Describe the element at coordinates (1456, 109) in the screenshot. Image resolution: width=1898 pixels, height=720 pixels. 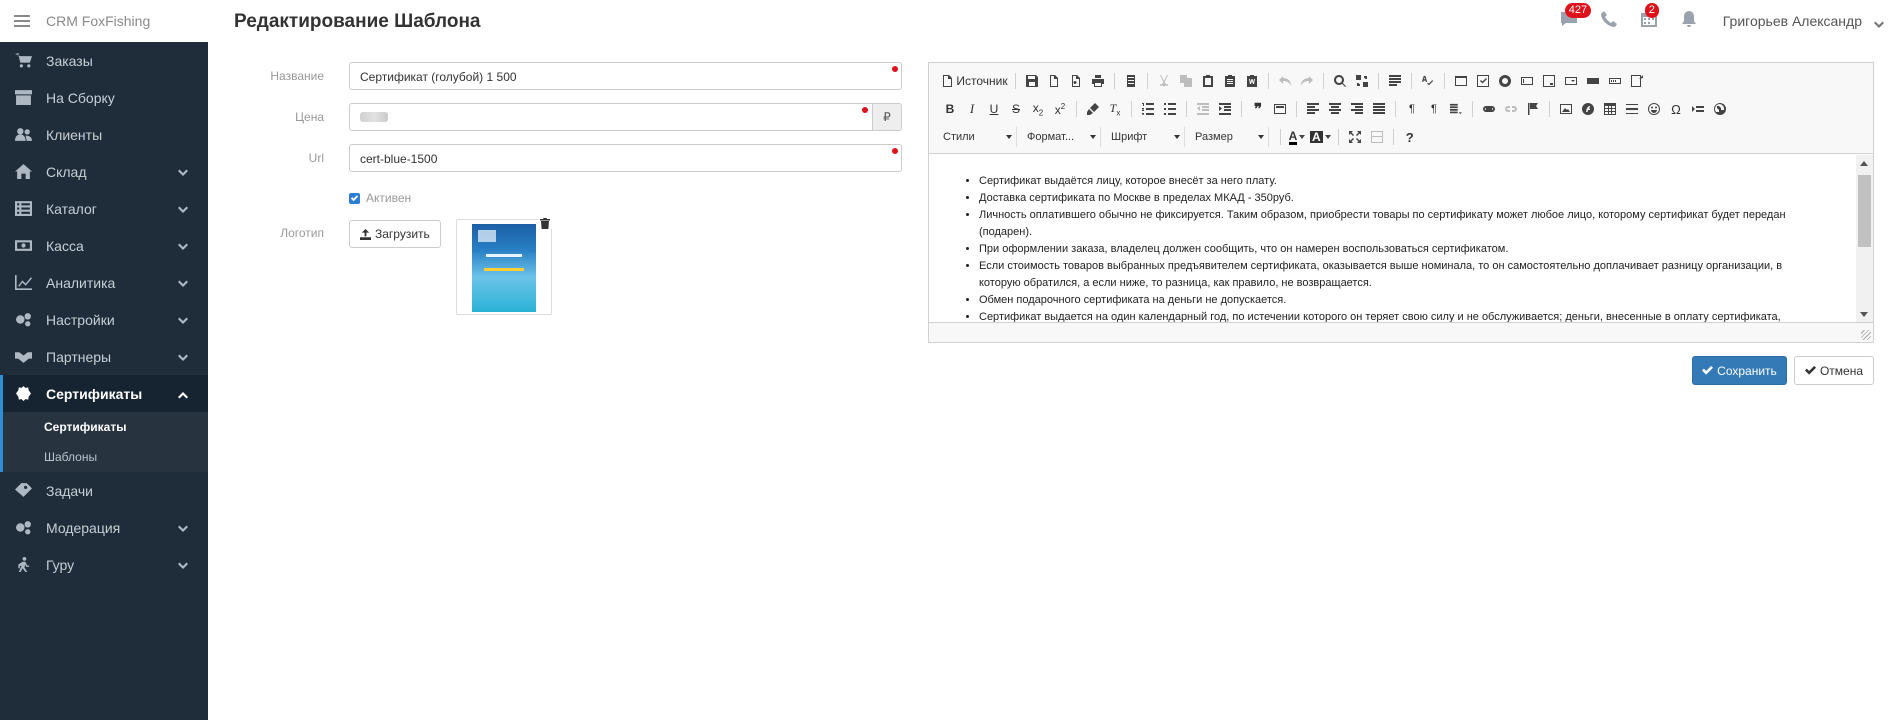
I see `language-button` at that location.